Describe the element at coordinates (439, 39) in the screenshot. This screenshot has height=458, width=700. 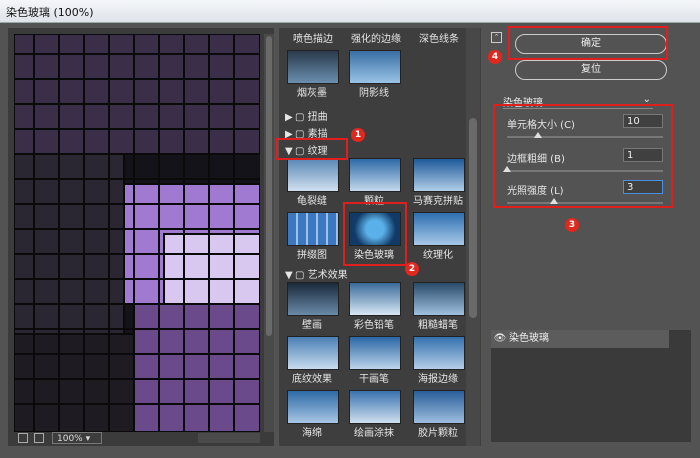
I see `gallery-top-label: 深色线条` at that location.